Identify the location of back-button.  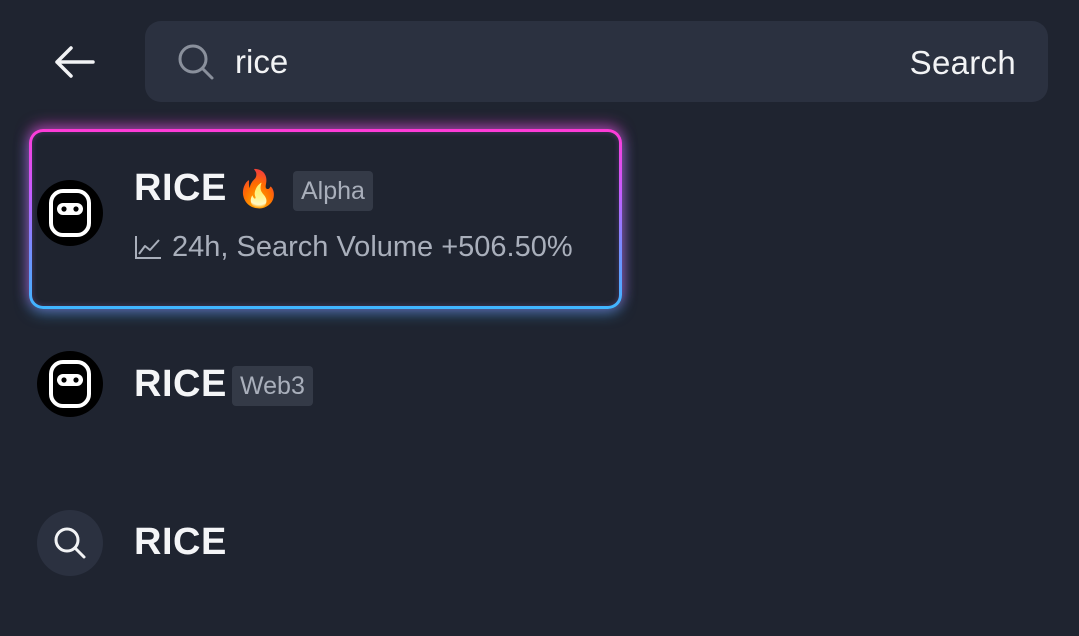
(74, 62).